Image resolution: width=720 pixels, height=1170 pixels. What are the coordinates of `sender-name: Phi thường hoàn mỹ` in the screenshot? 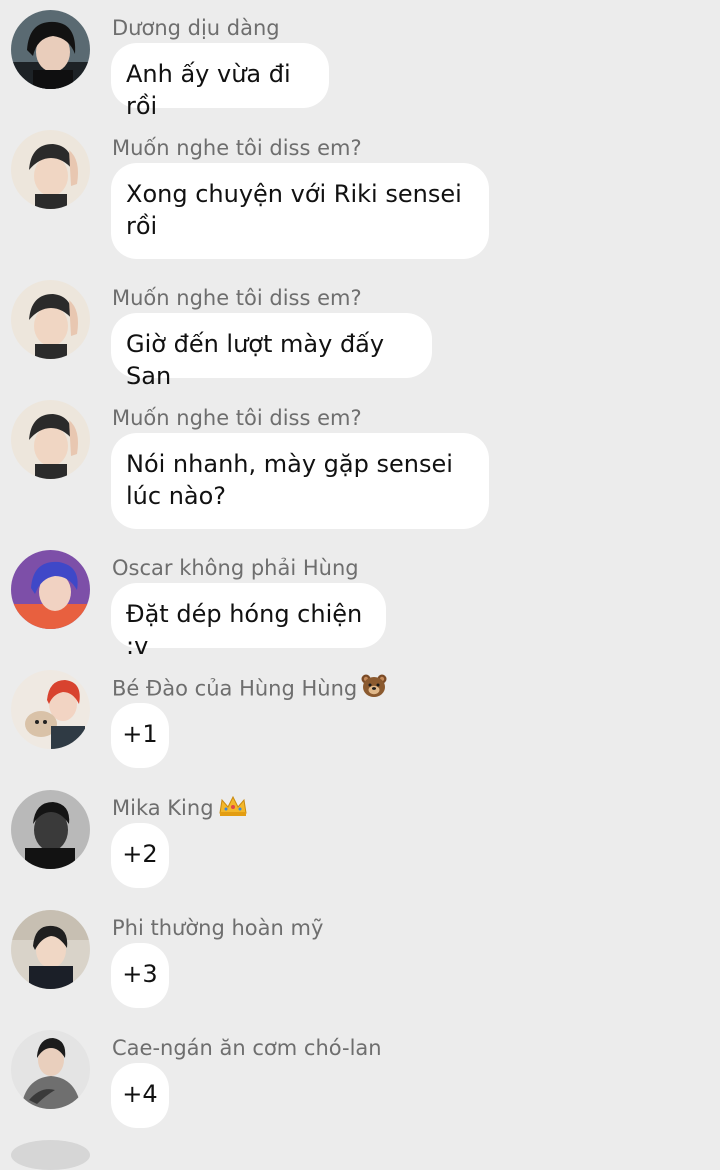 It's located at (218, 928).